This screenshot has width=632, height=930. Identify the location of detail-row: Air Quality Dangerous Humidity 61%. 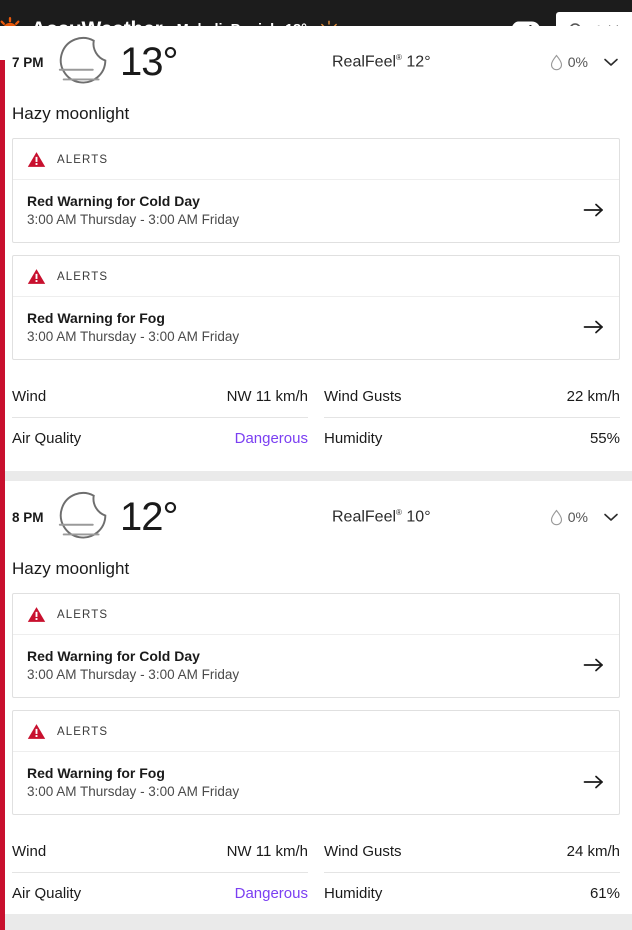
(316, 893).